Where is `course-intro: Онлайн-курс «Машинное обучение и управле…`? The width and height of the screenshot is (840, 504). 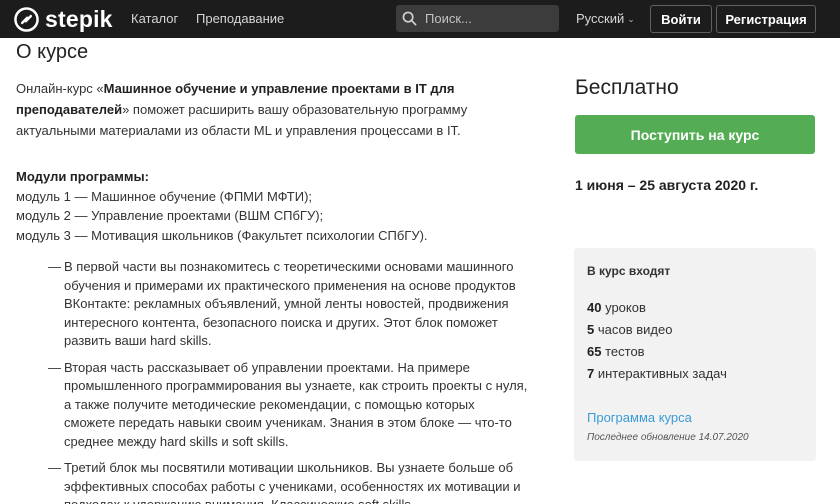 course-intro: Онлайн-курс «Машинное обучение и управле… is located at coordinates (271, 109).